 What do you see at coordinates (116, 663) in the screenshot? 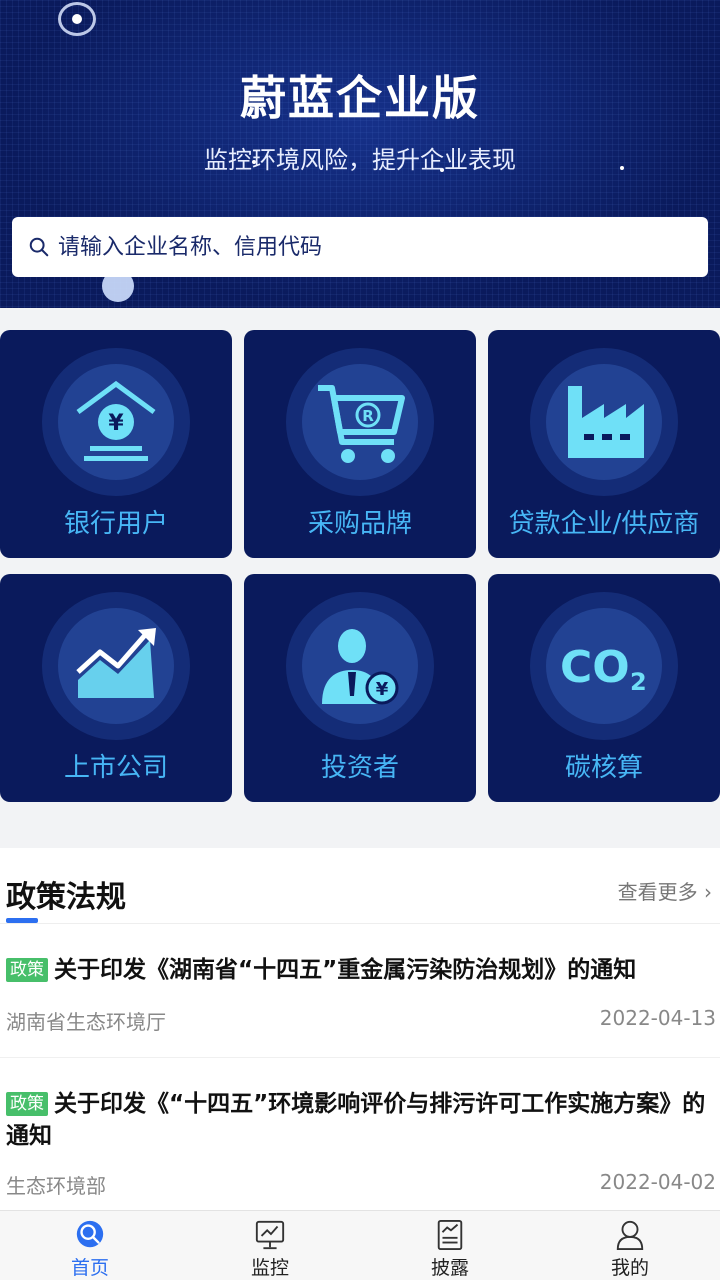
I see `stock-chart-icon` at bounding box center [116, 663].